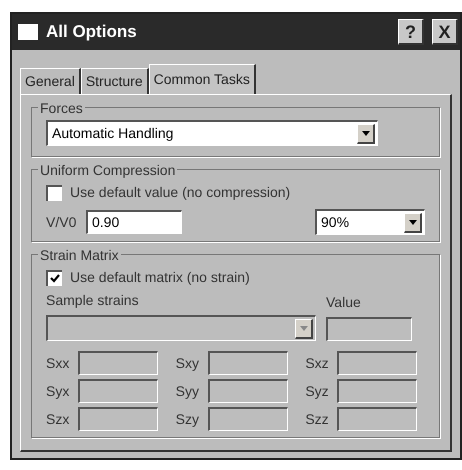 Image resolution: width=462 pixels, height=470 pixels. What do you see at coordinates (445, 32) in the screenshot?
I see `close-button: X` at bounding box center [445, 32].